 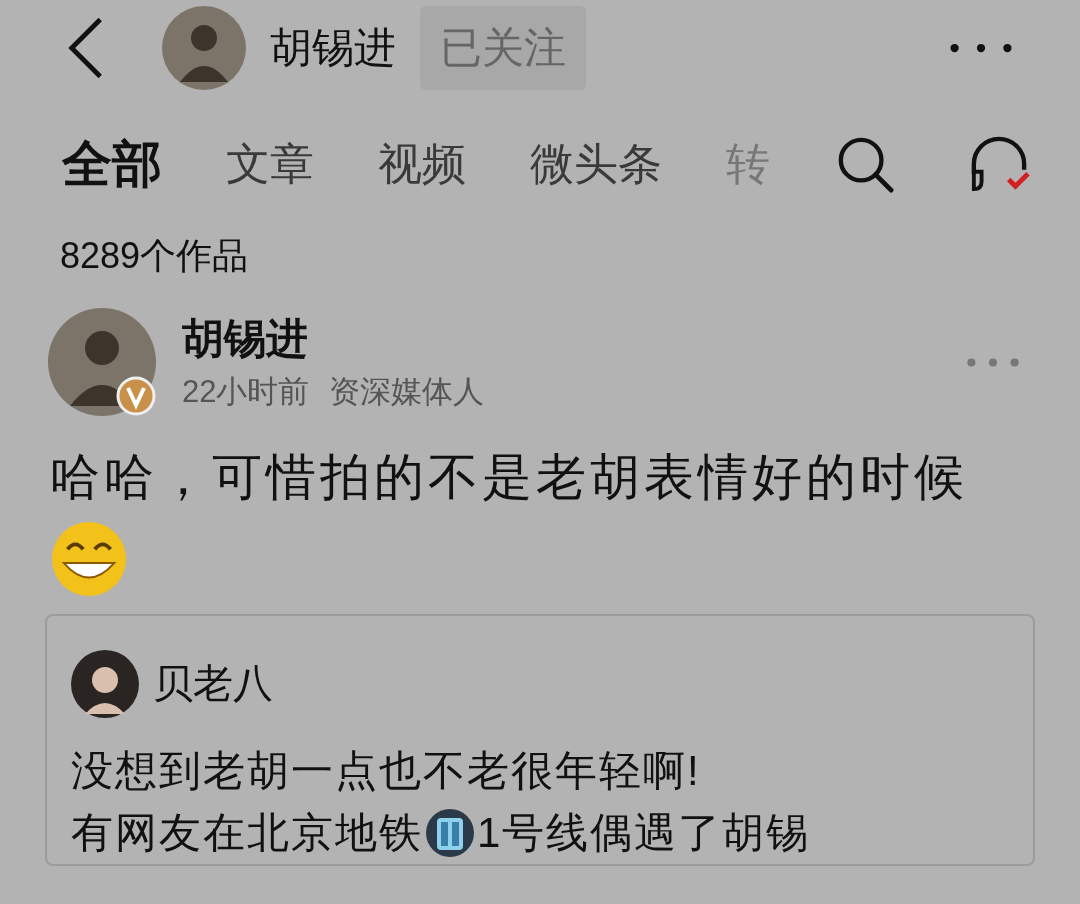 What do you see at coordinates (865, 164) in the screenshot?
I see `search-icon` at bounding box center [865, 164].